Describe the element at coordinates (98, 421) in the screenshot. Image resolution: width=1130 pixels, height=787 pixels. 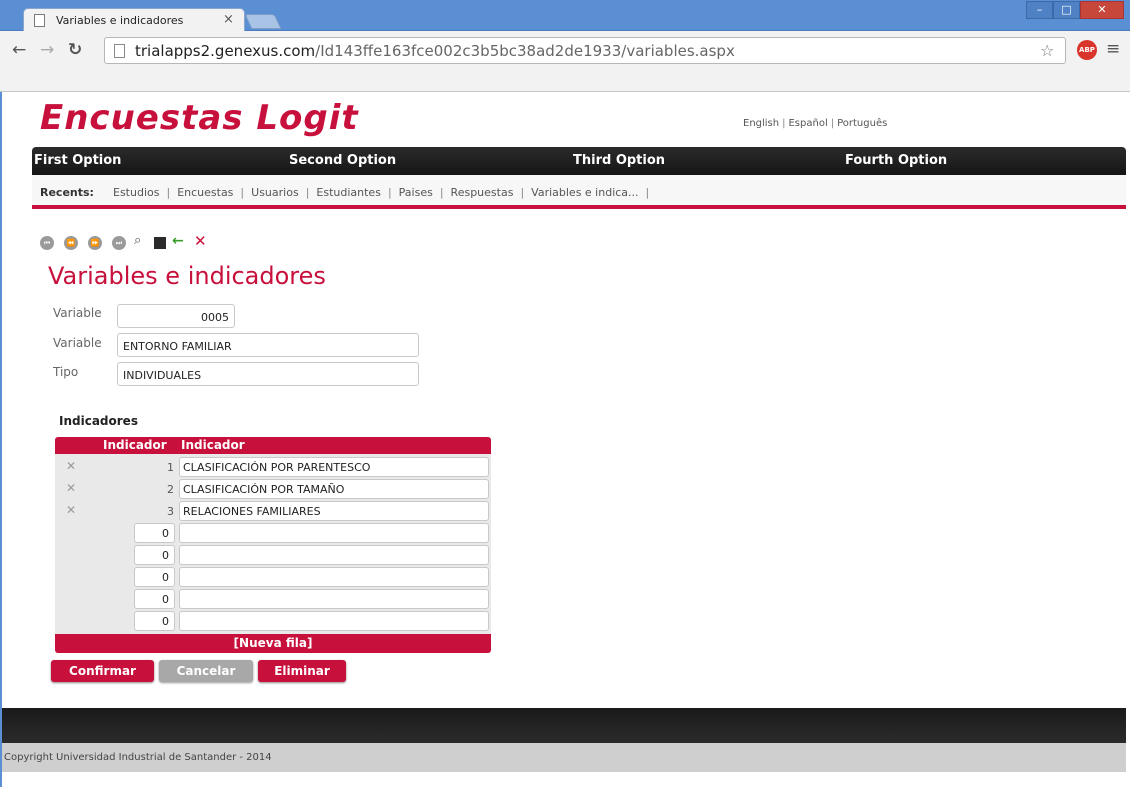
I see `indicadores-section-title: Indicadores` at that location.